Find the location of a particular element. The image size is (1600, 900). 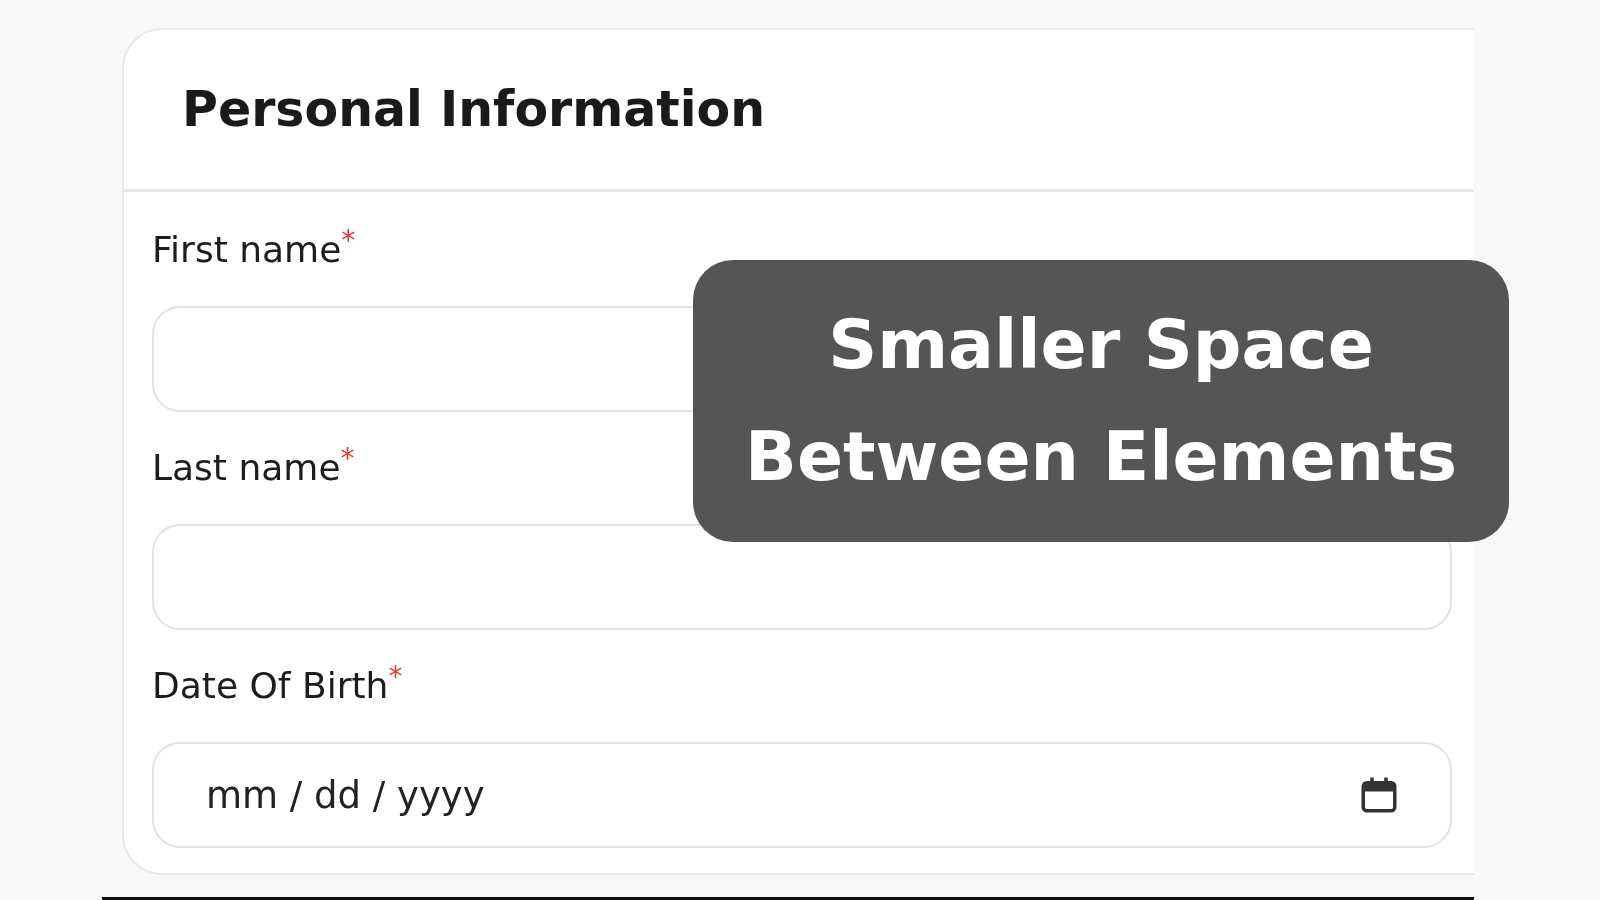

field-label: Date Of Birth is located at coordinates (270, 686).